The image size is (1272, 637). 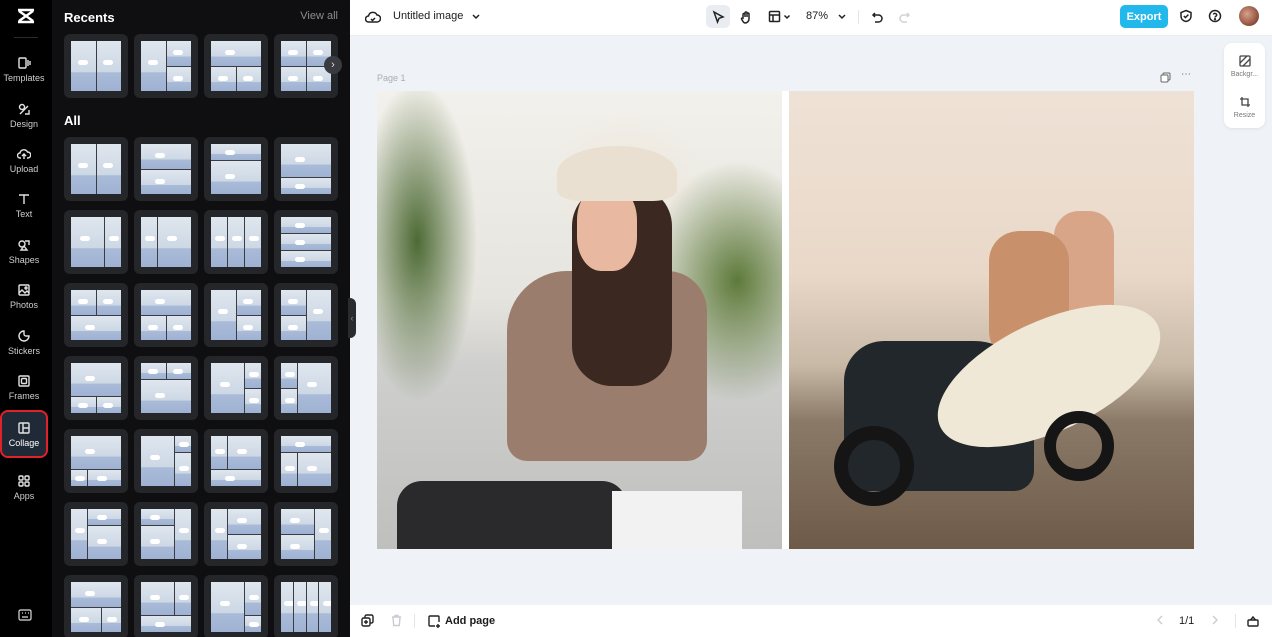 I want to click on collage-layout-2-top-1-bottom-large, so click(x=166, y=388).